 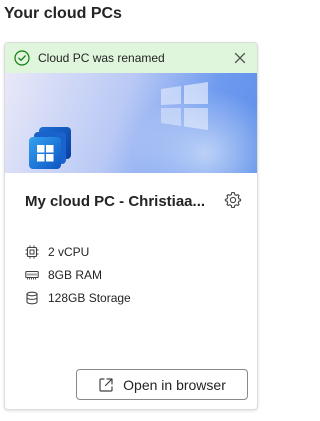 What do you see at coordinates (101, 58) in the screenshot?
I see `toast-message: Cloud PC was renamed` at bounding box center [101, 58].